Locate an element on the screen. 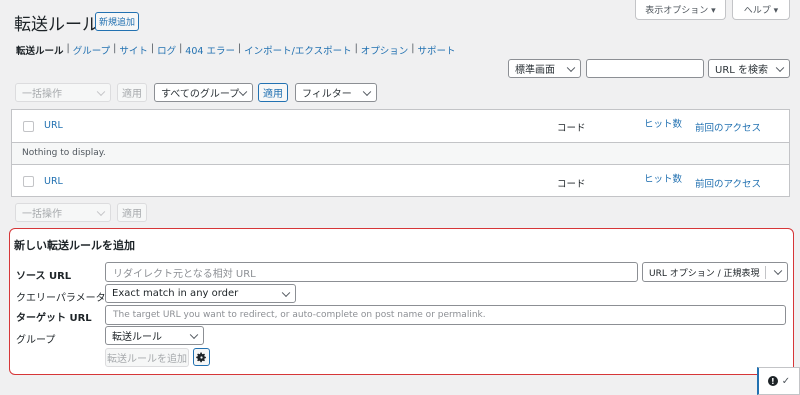  url-options-value: URL オプション / 正規表現 is located at coordinates (704, 273).